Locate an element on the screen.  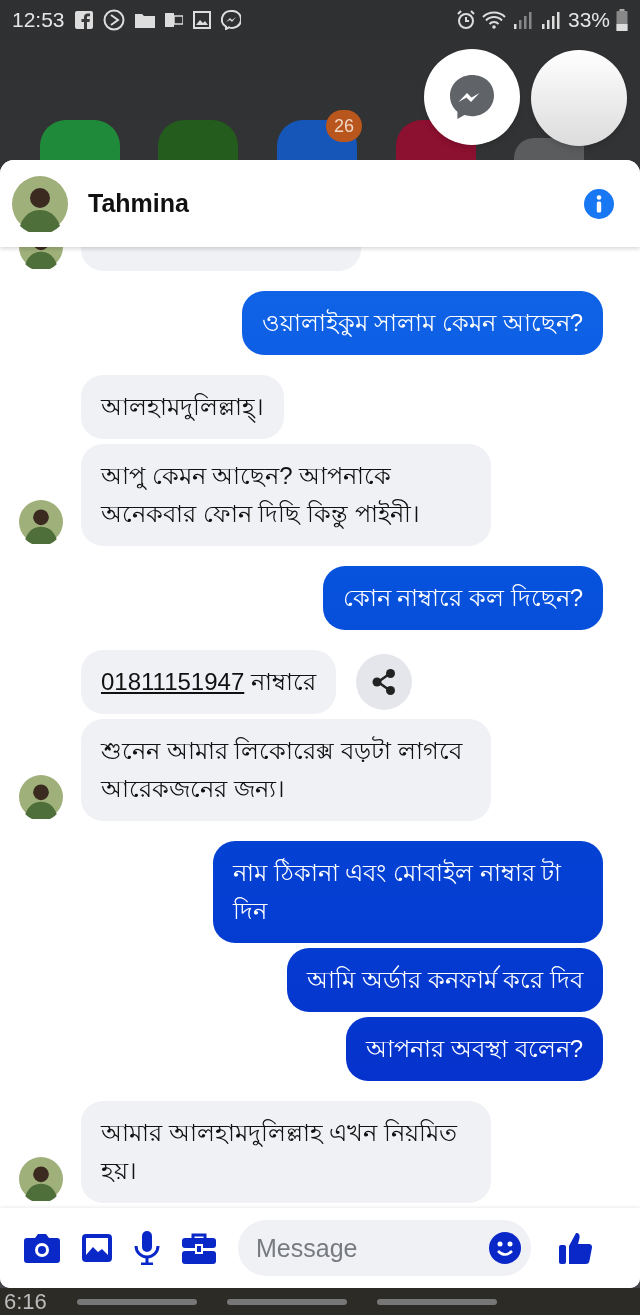
wifi-icon is located at coordinates (493, 20).